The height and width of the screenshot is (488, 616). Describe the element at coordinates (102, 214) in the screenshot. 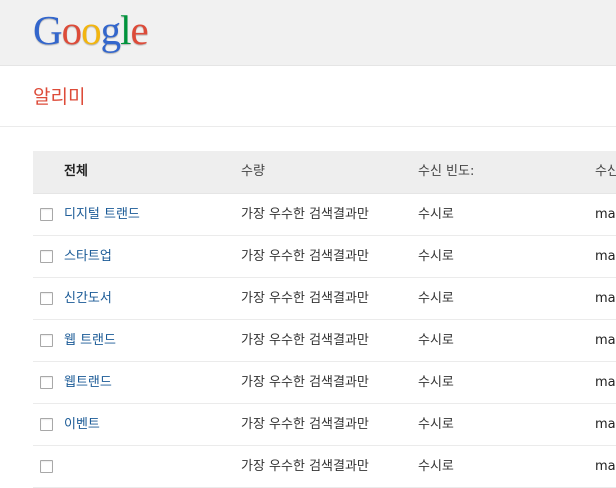

I see `alert-name-link: 디지털 트랜드` at that location.